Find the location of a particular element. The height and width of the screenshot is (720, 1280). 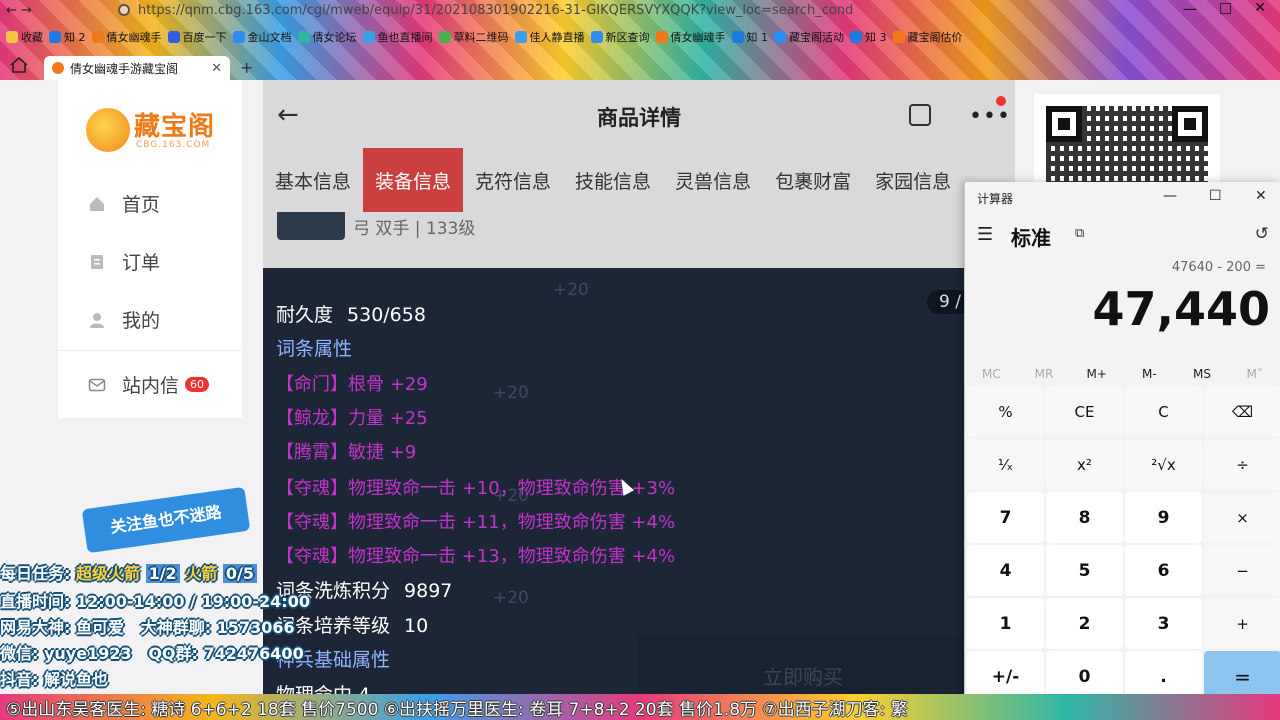

clear-entry-button: CE is located at coordinates (1084, 411).